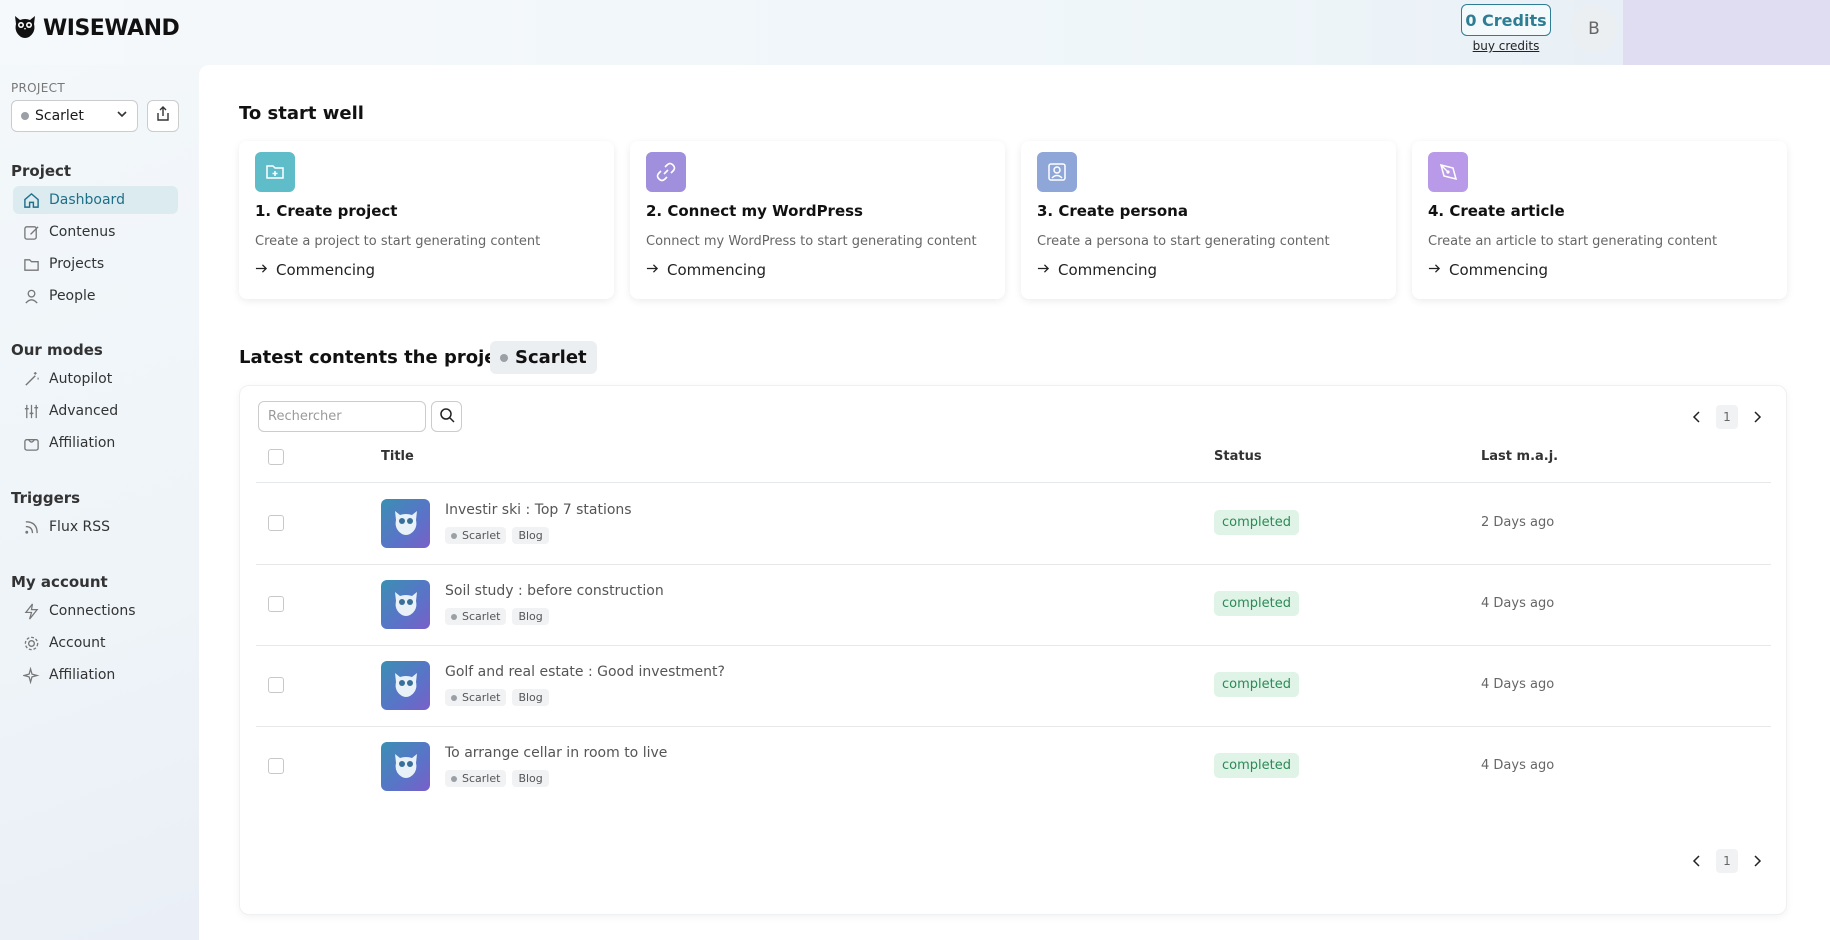 Image resolution: width=1830 pixels, height=940 pixels. What do you see at coordinates (1518, 684) in the screenshot?
I see `last-updated: 4 Days ago` at bounding box center [1518, 684].